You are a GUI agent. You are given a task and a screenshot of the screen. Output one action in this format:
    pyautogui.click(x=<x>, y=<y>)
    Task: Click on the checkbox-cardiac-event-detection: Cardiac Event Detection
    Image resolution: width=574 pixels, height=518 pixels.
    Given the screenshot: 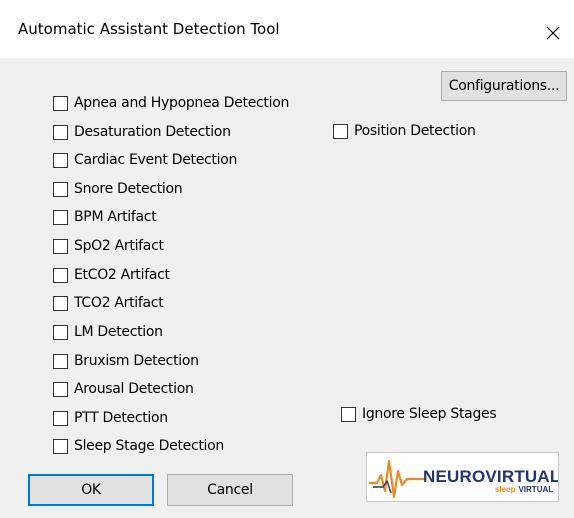 What is the action you would take?
    pyautogui.click(x=145, y=160)
    